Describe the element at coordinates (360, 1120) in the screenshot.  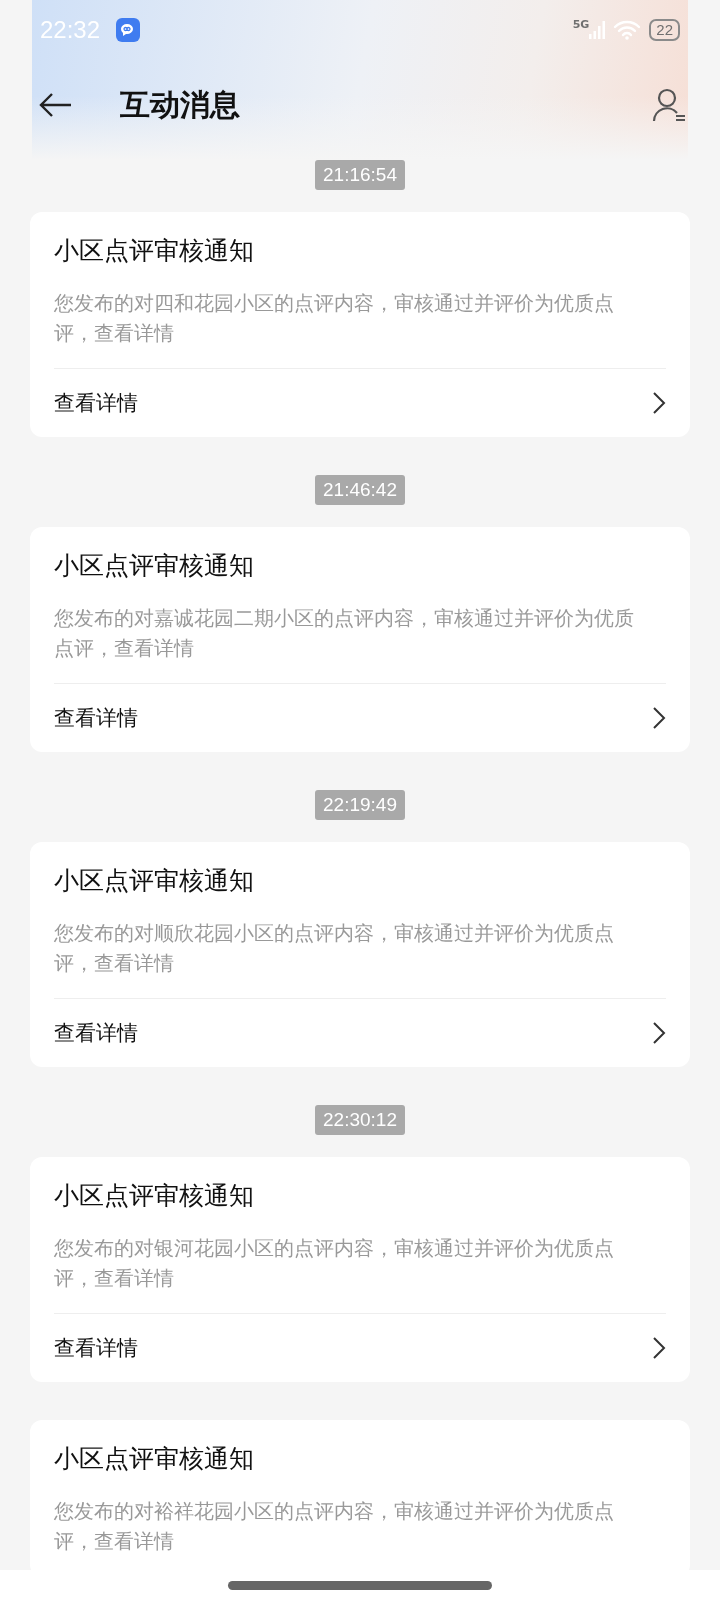
I see `message-time: 22:30:12` at that location.